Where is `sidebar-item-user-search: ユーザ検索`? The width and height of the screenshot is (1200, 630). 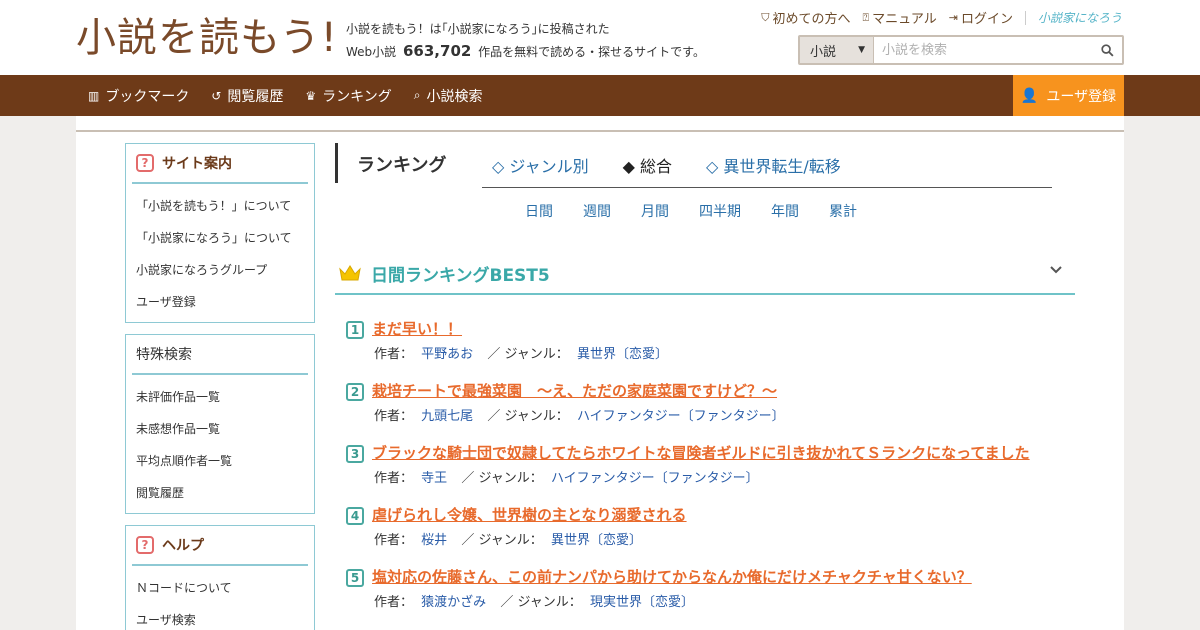 sidebar-item-user-search: ユーザ検索 is located at coordinates (220, 617).